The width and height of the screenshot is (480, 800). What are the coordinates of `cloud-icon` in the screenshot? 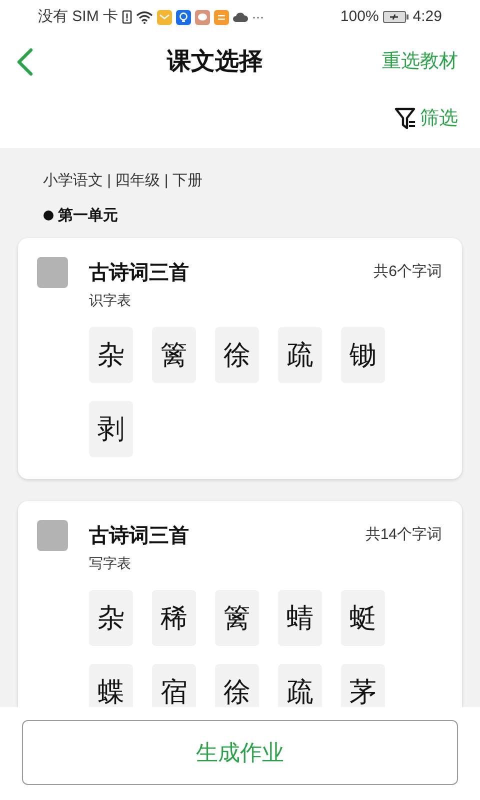 It's located at (240, 17).